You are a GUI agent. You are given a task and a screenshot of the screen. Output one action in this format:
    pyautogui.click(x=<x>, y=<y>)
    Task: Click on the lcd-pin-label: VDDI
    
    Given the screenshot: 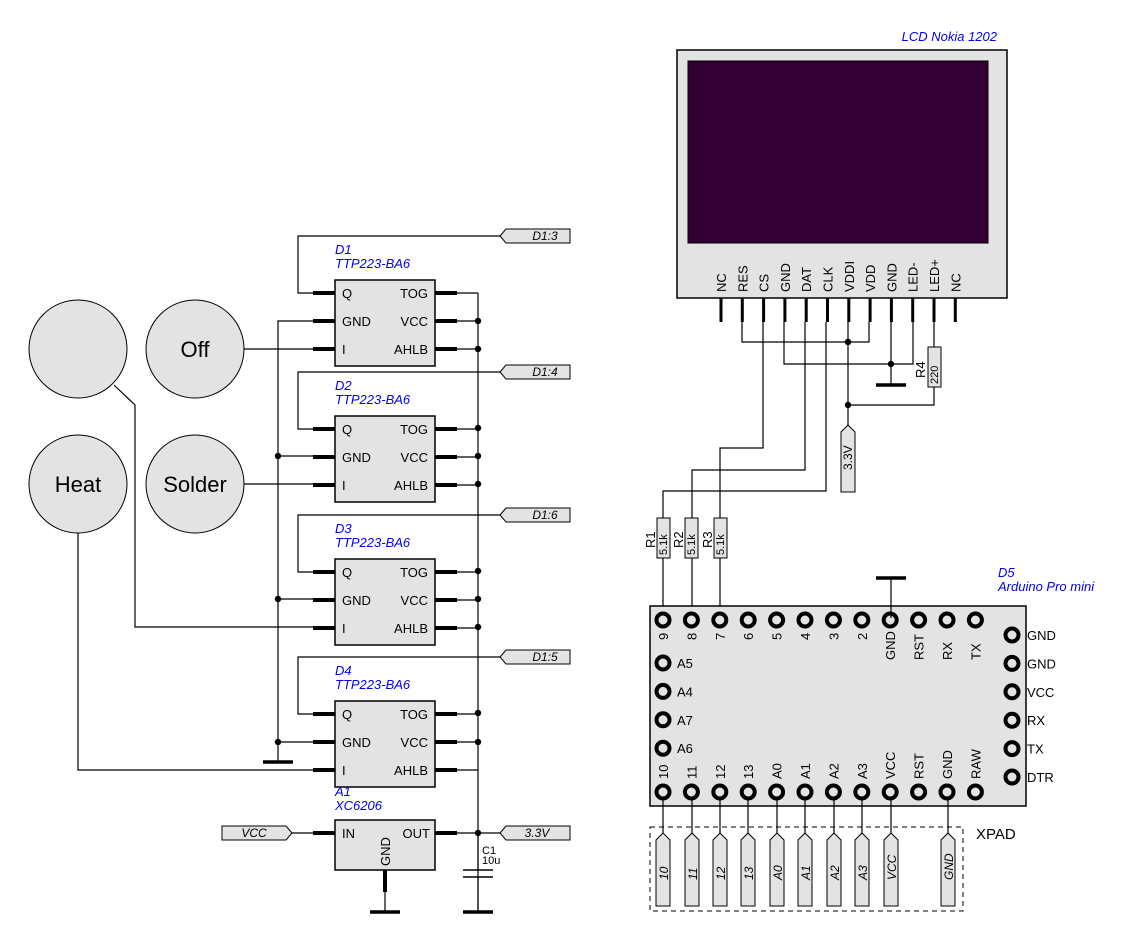 What is the action you would take?
    pyautogui.click(x=849, y=276)
    